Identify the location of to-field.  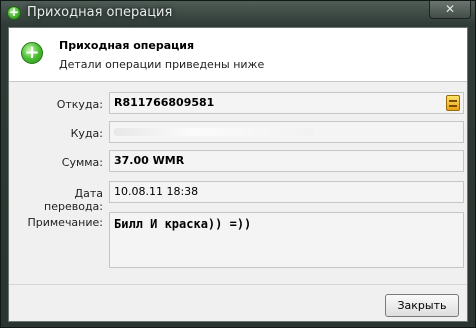
(286, 132).